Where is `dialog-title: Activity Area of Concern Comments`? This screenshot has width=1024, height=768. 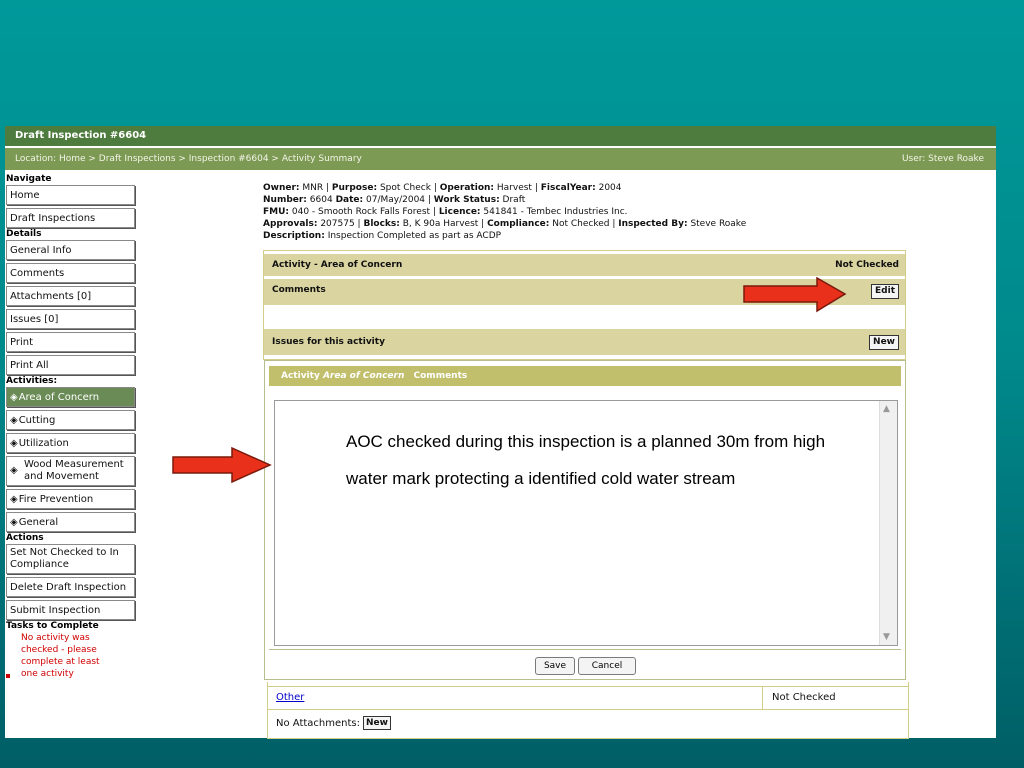
dialog-title: Activity Area of Concern Comments is located at coordinates (585, 376).